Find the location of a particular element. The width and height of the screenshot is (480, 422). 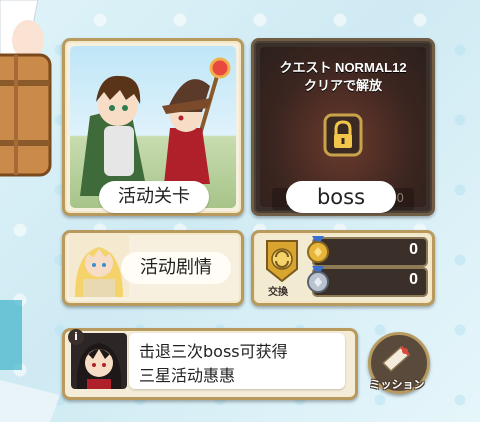

exchange-card: 交換 0 0 is located at coordinates (343, 268).